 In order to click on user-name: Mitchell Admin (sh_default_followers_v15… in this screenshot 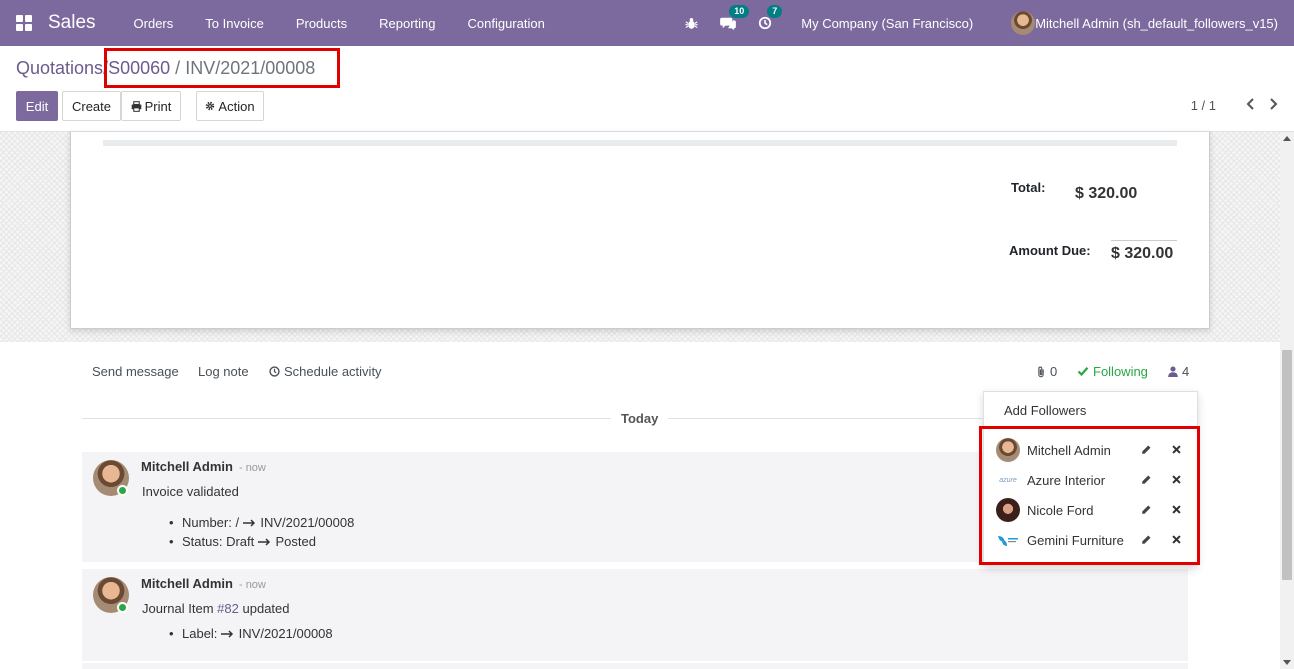, I will do `click(1156, 23)`.